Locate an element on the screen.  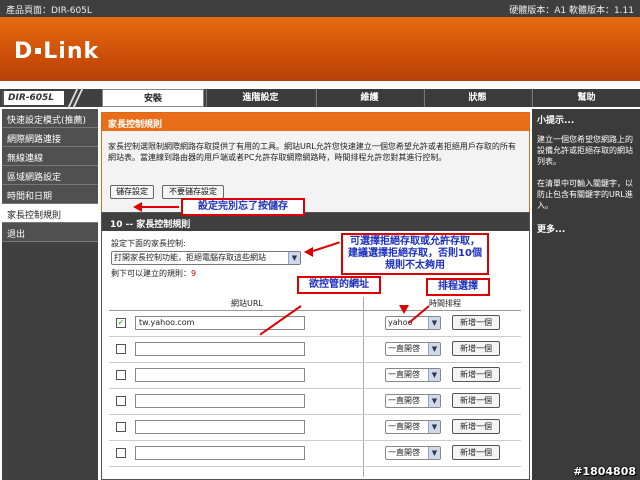
parental-mode-select: 打開家長控制功能，拒絕電腦存取這些網站 ▼ is located at coordinates (206, 258).